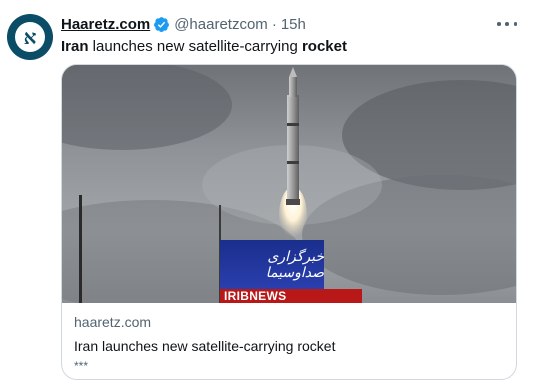 The height and width of the screenshot is (385, 533). What do you see at coordinates (161, 24) in the screenshot?
I see `verified-badge-icon` at bounding box center [161, 24].